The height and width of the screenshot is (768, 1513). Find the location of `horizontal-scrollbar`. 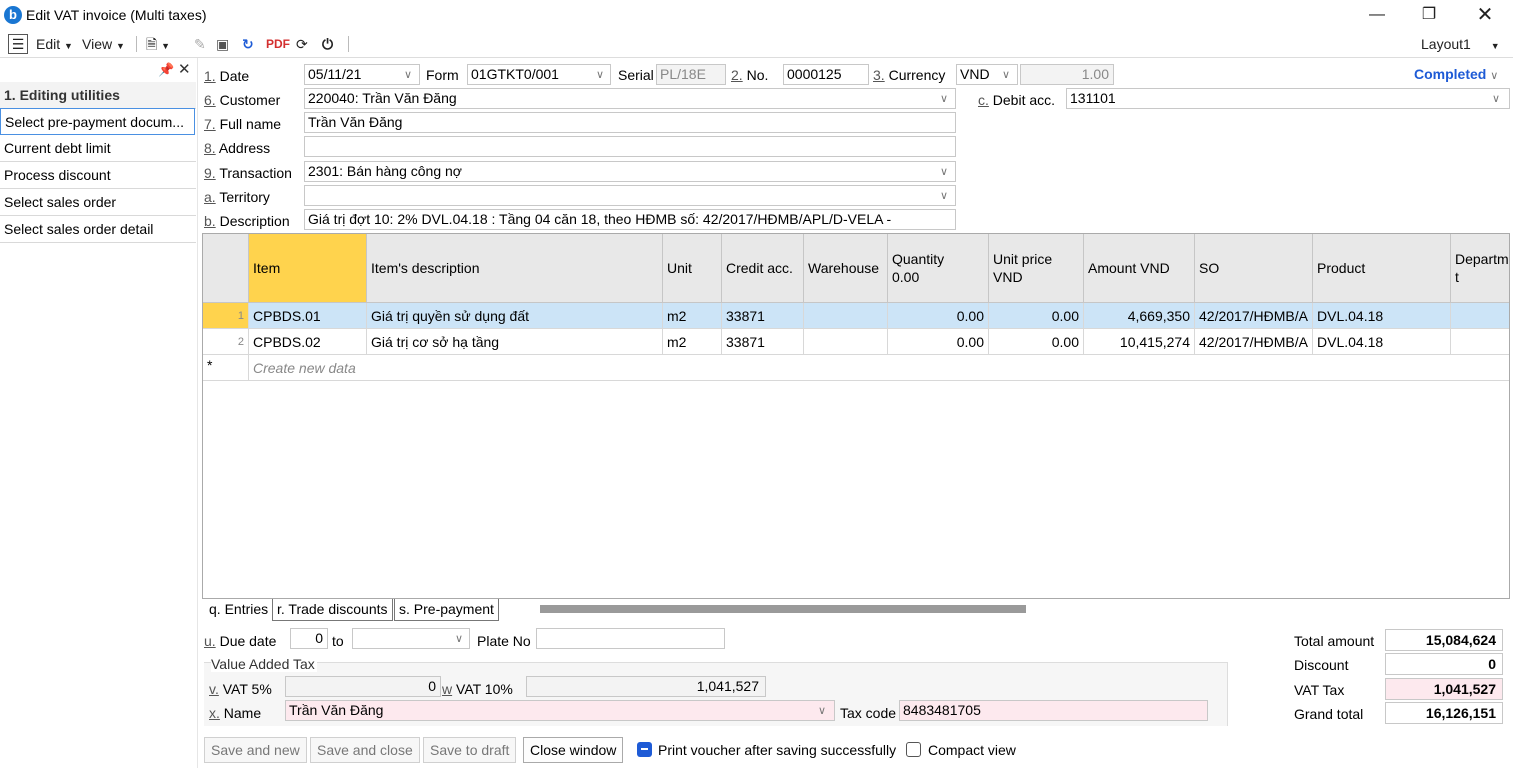

horizontal-scrollbar is located at coordinates (783, 609).